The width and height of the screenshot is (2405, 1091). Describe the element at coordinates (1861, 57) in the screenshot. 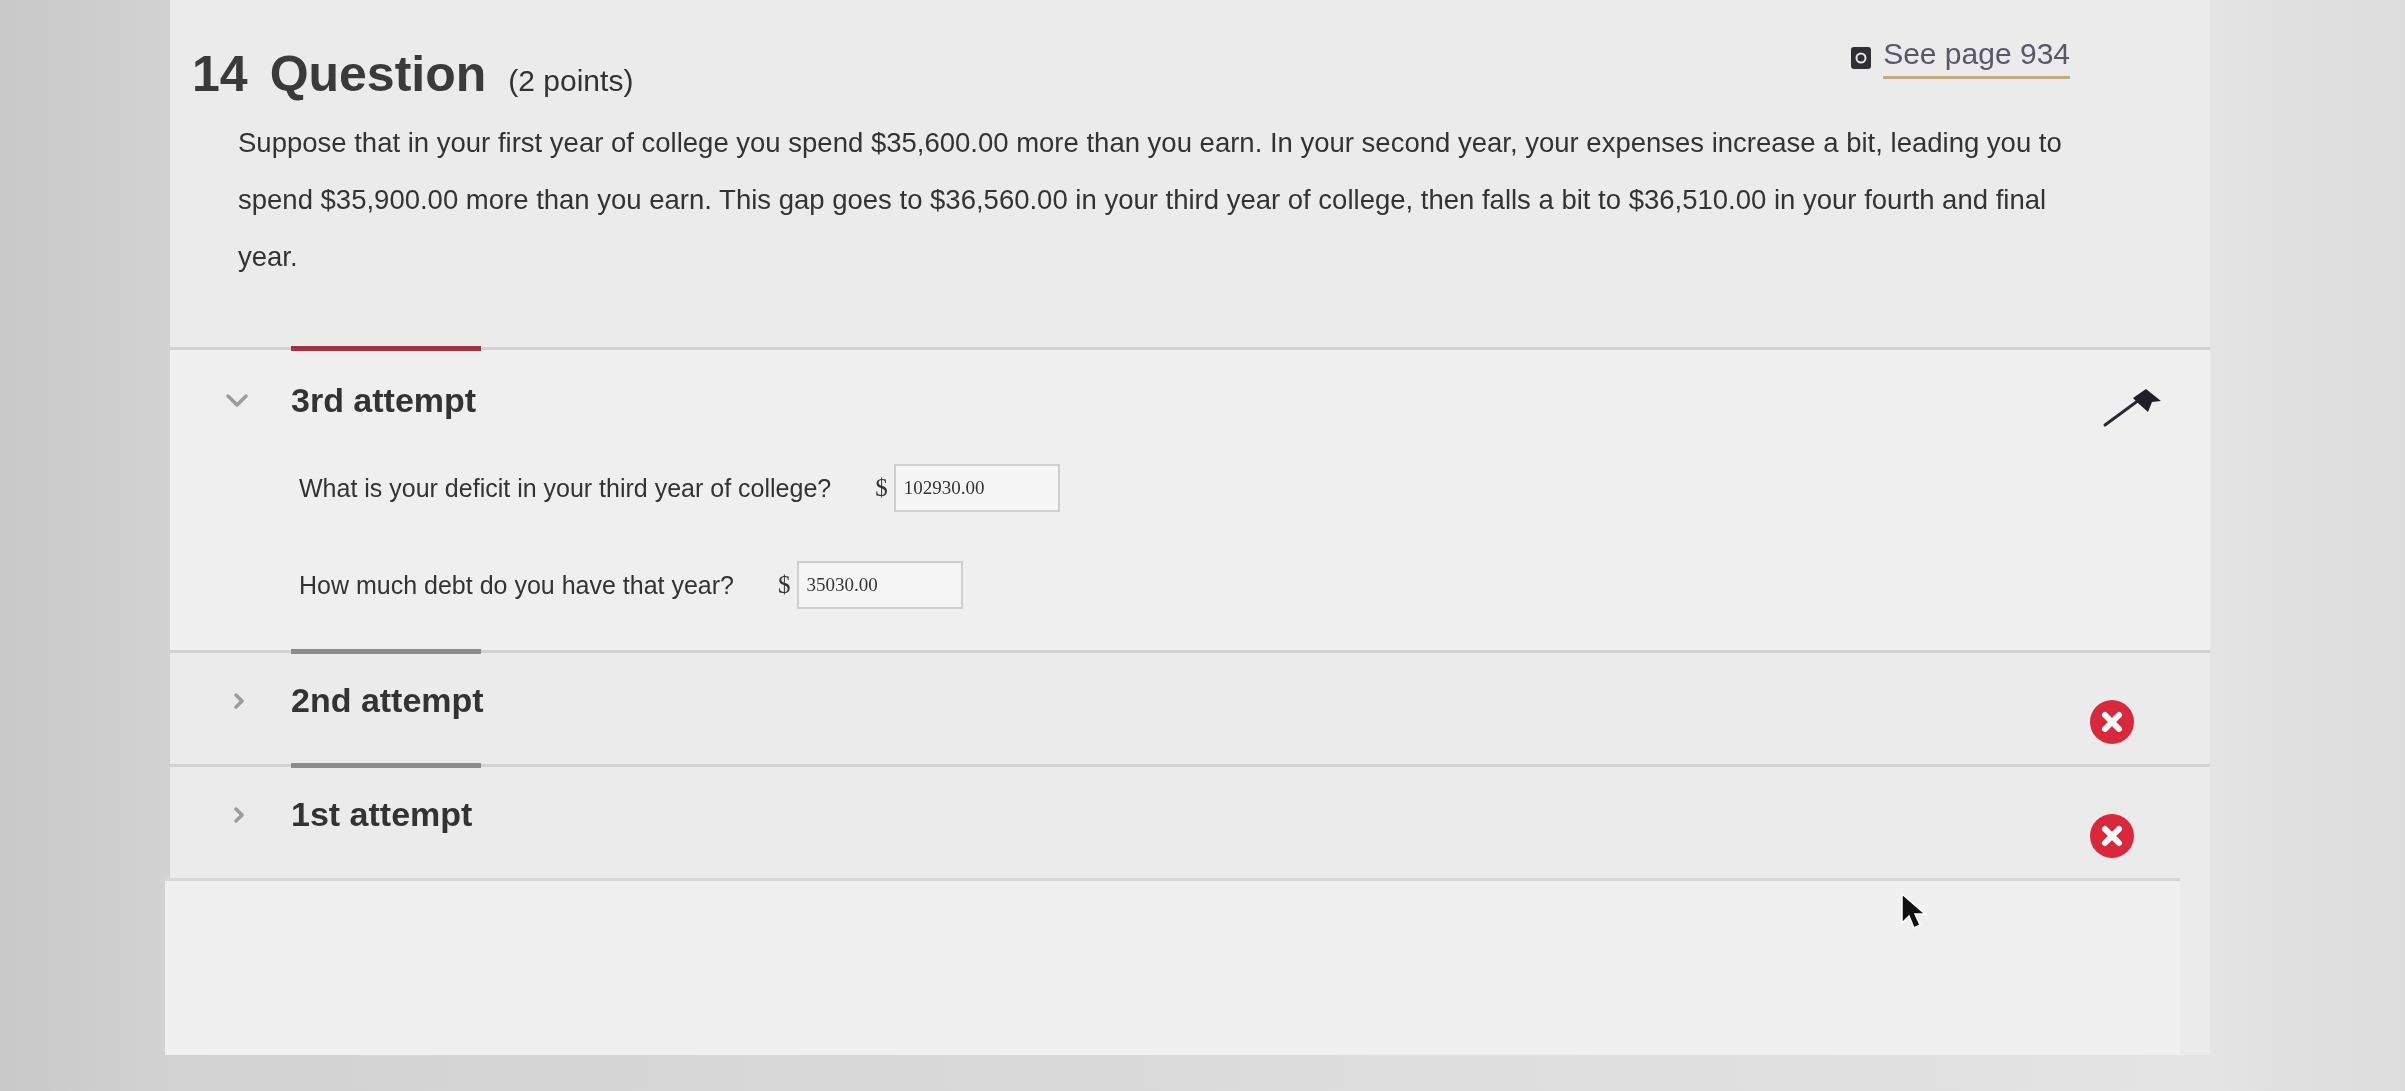

I see `ebook-icon` at that location.